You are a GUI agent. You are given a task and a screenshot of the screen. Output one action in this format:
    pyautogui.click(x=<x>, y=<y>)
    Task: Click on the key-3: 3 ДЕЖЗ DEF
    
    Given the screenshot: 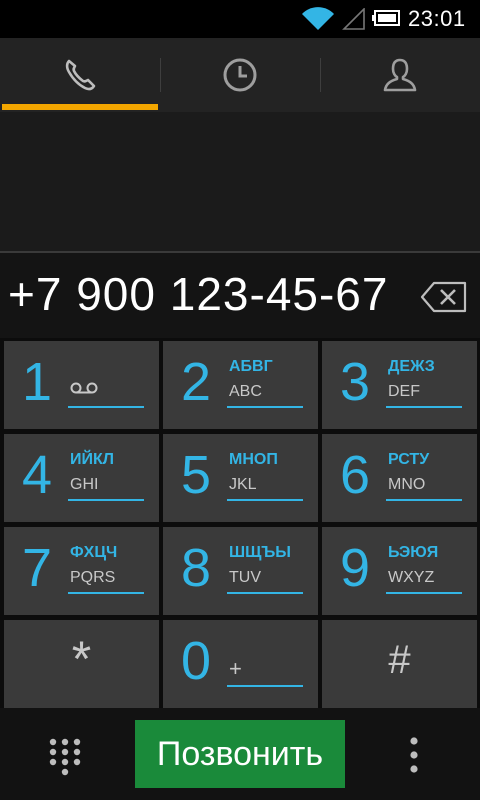 What is the action you would take?
    pyautogui.click(x=399, y=385)
    